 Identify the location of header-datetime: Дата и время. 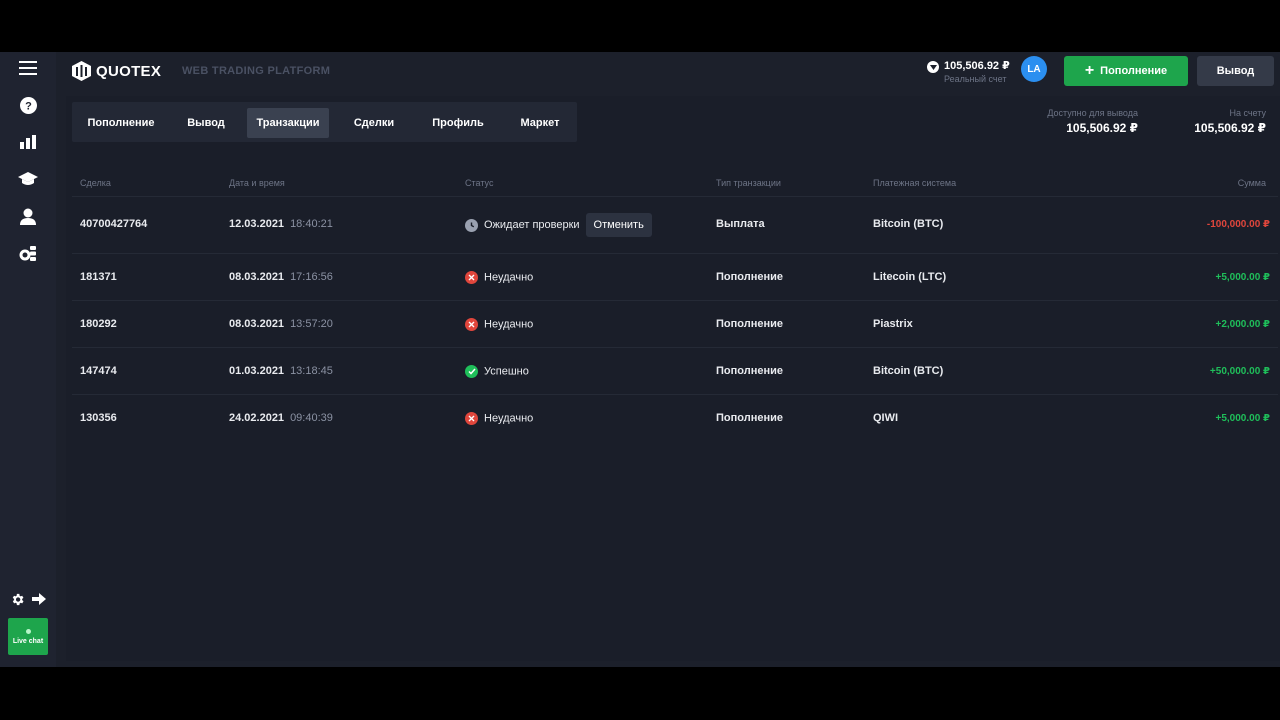
(257, 183).